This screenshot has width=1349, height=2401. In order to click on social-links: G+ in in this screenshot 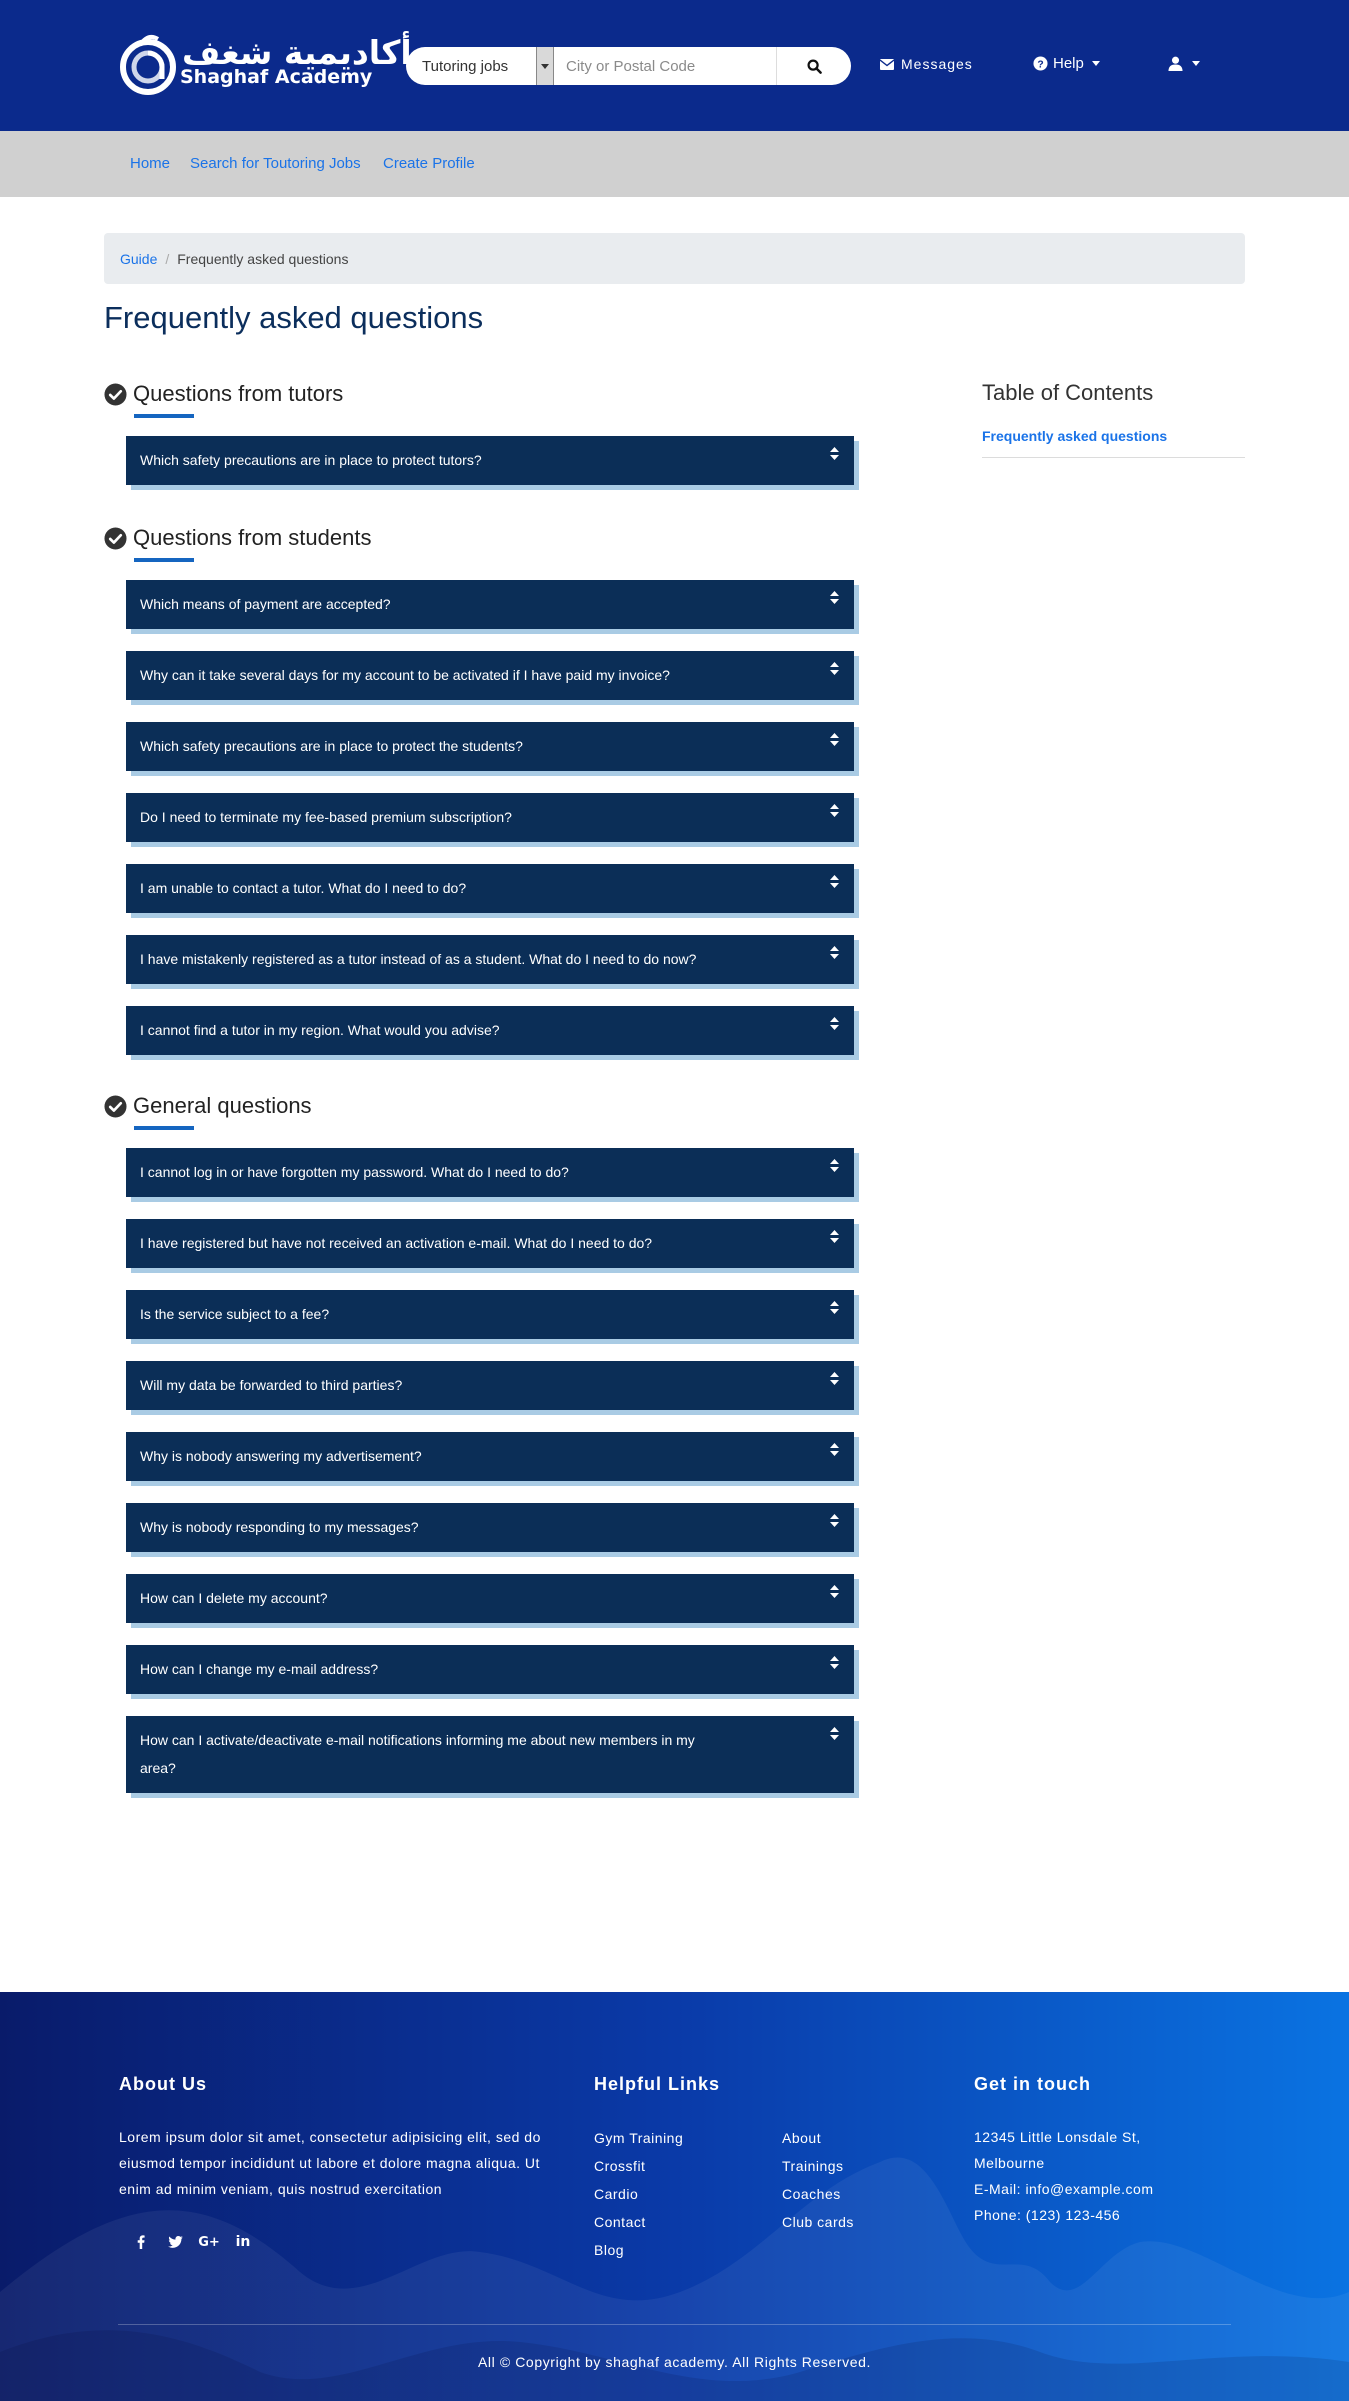, I will do `click(192, 2242)`.